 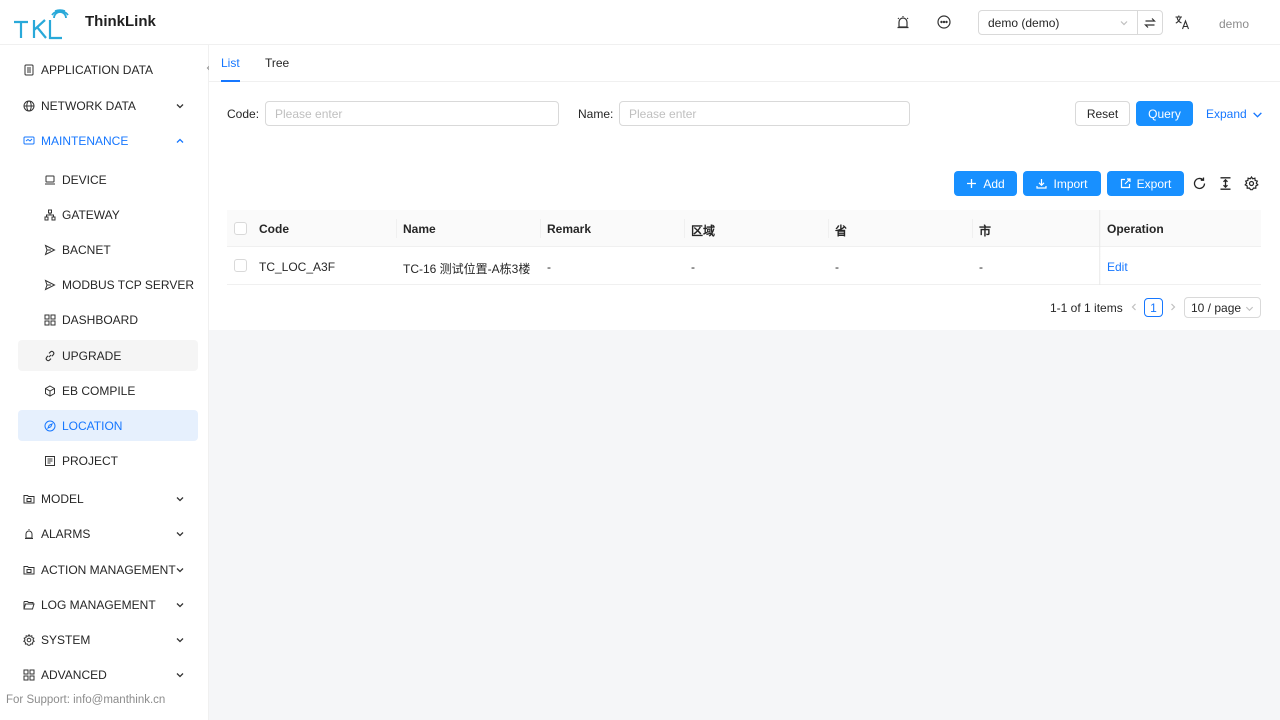 What do you see at coordinates (108, 214) in the screenshot?
I see `sidebar-item-gateway: GATEWAY` at bounding box center [108, 214].